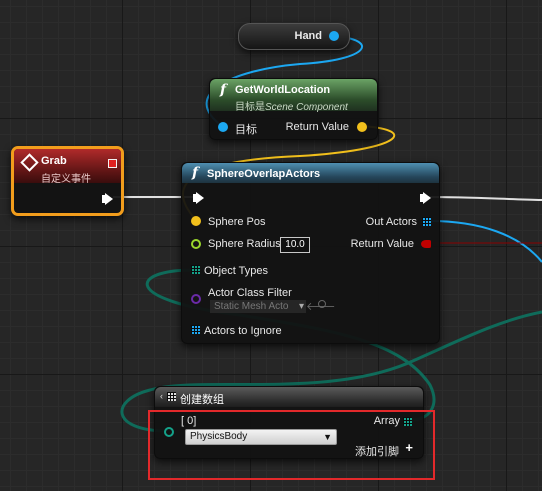  What do you see at coordinates (308, 36) in the screenshot?
I see `hand-label: Hand` at bounding box center [308, 36].